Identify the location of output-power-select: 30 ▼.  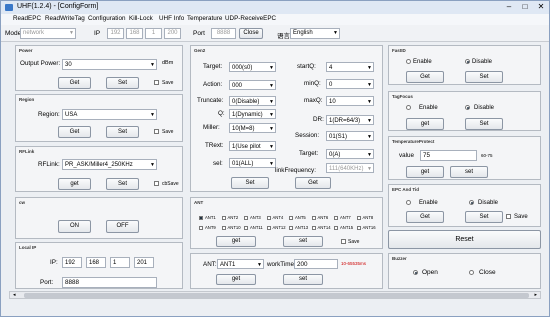
(109, 64).